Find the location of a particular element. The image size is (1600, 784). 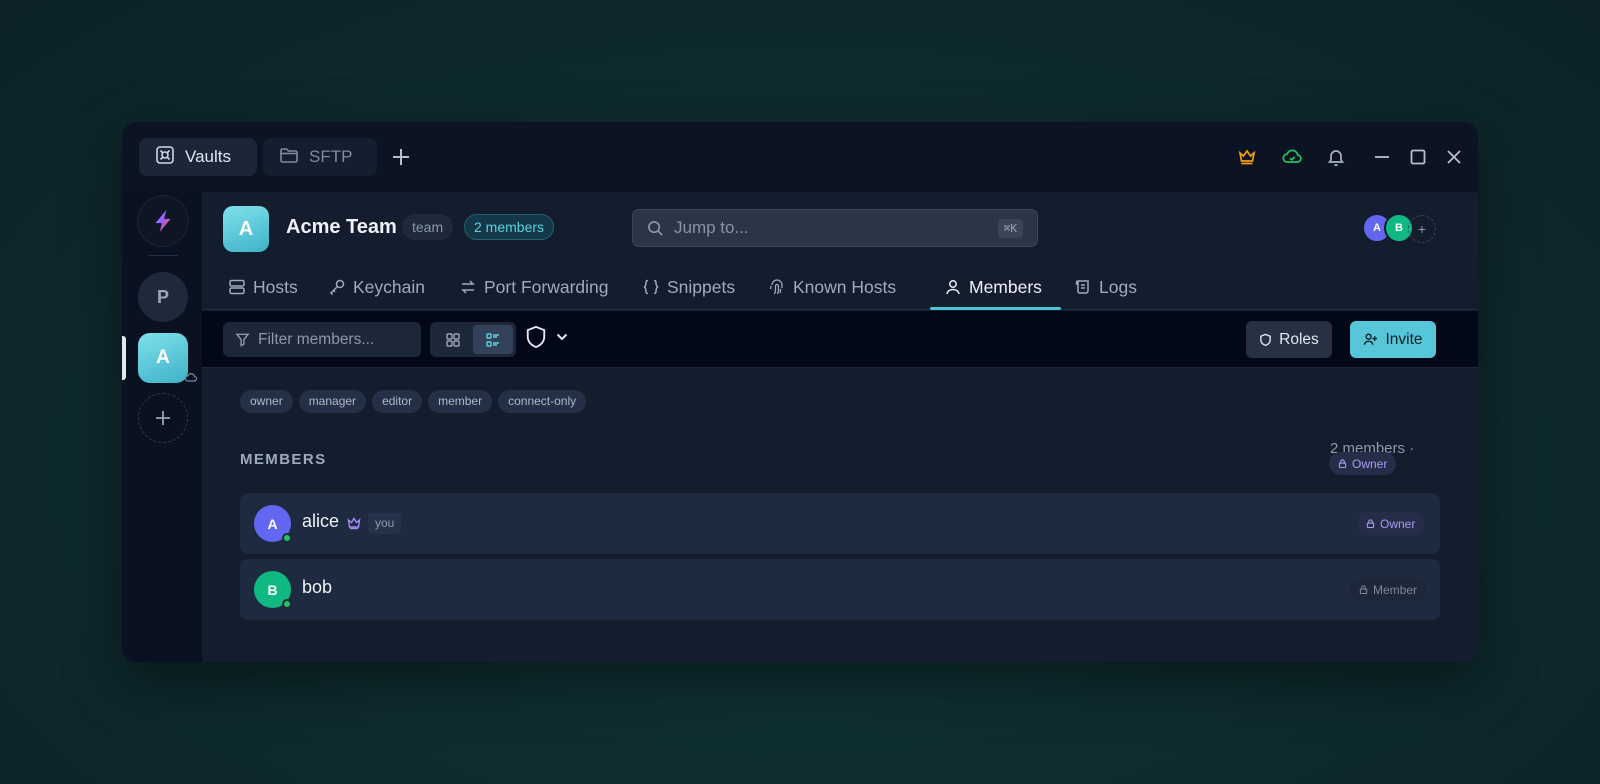

view-mode-toggle is located at coordinates (473, 339).